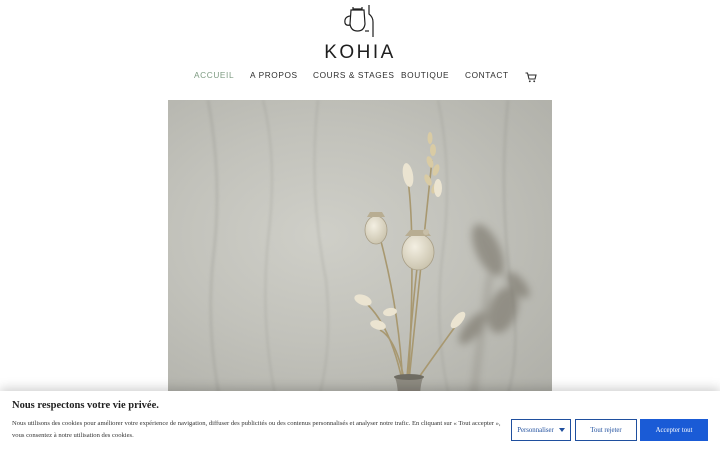 The height and width of the screenshot is (450, 720). What do you see at coordinates (487, 75) in the screenshot?
I see `nav-item-contact: CONTACT` at bounding box center [487, 75].